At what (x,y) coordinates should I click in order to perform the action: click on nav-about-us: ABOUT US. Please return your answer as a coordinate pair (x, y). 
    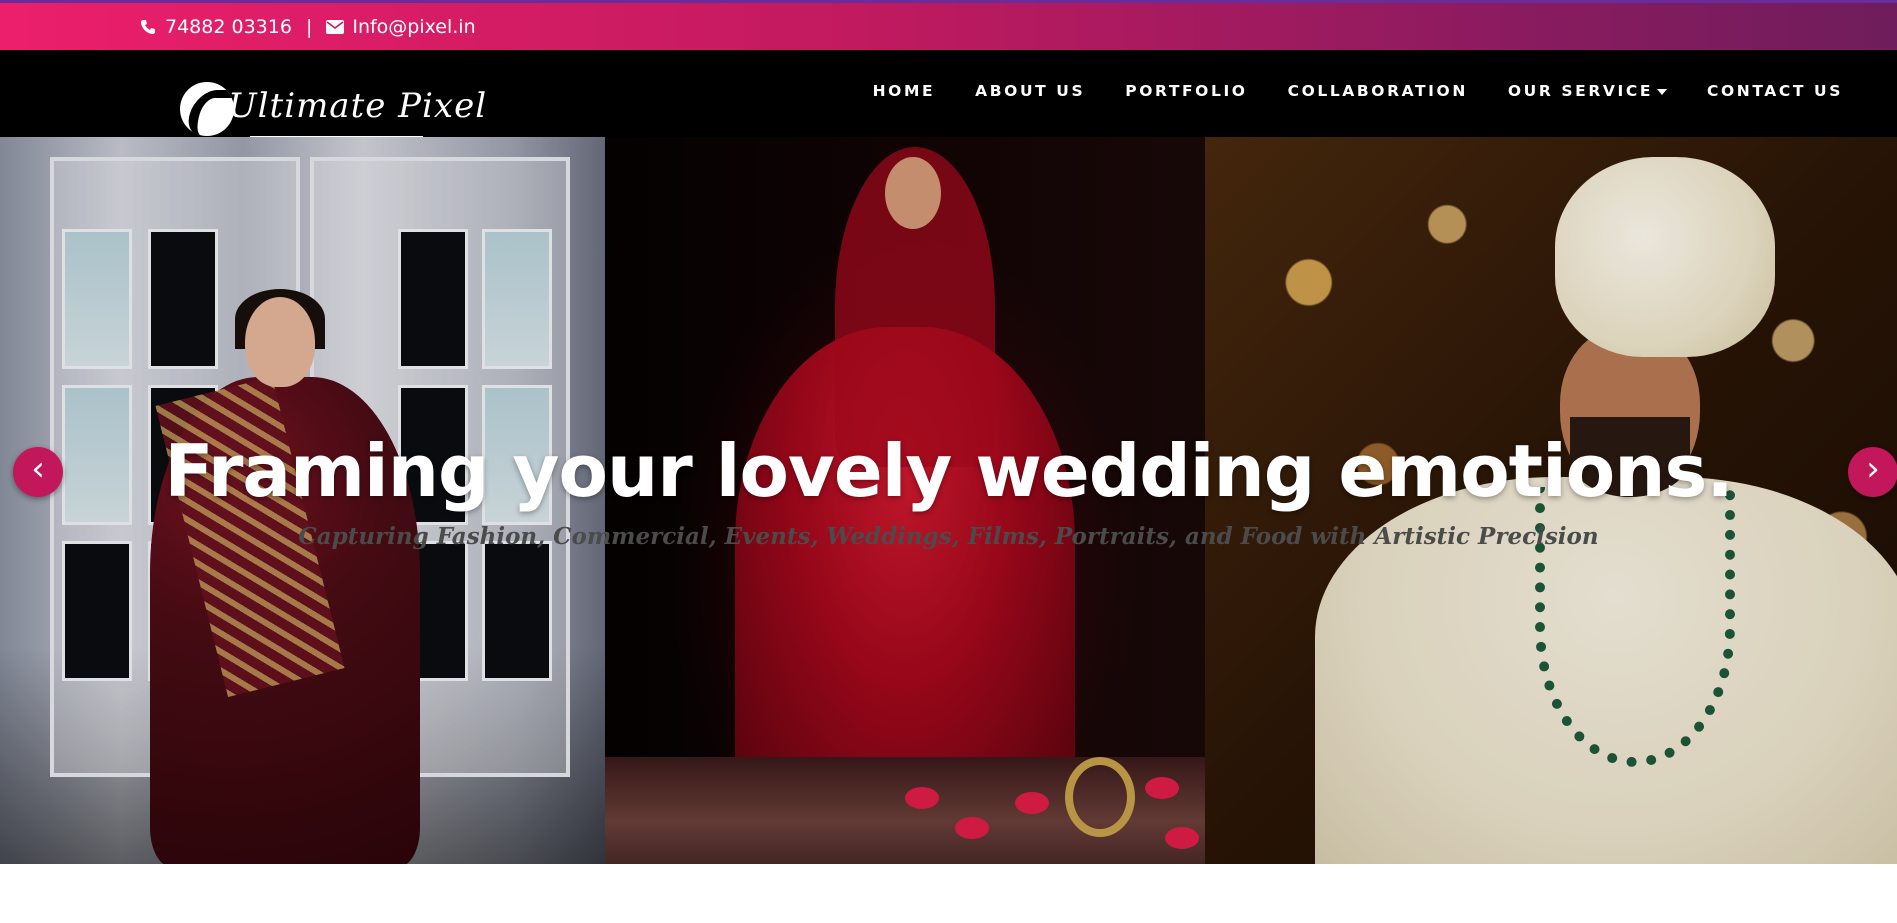
    Looking at the image, I should click on (1030, 91).